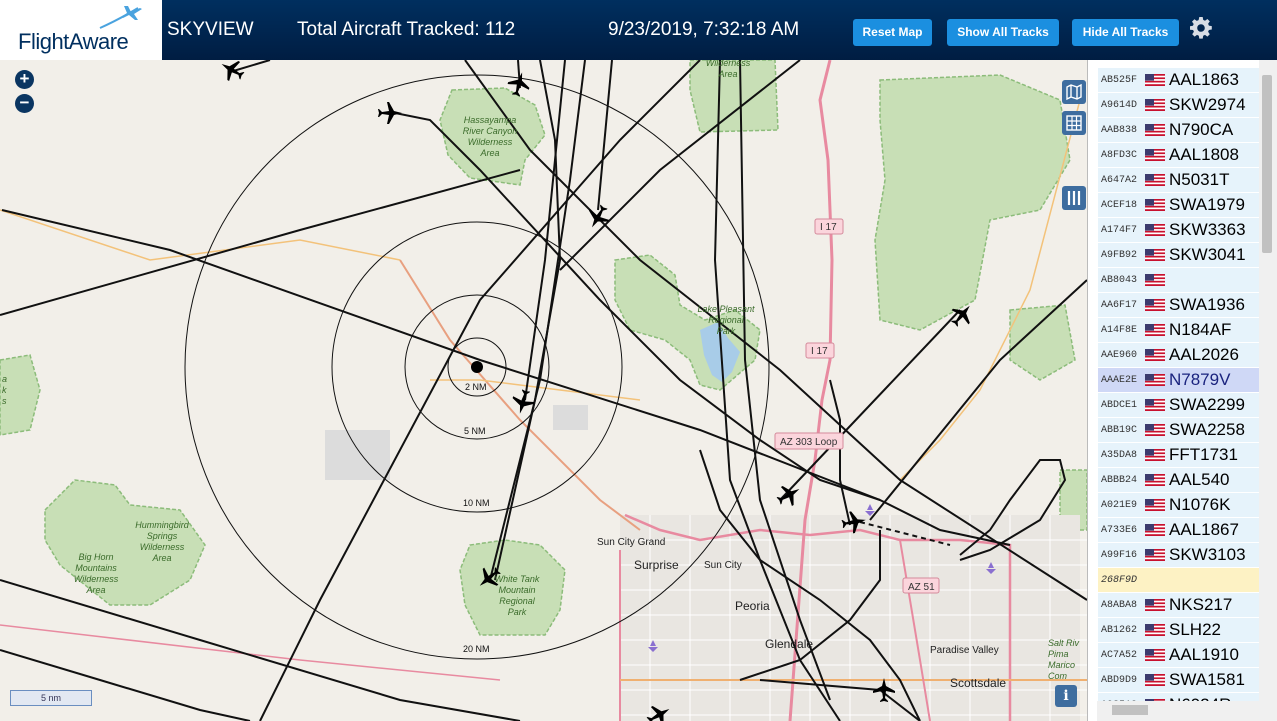 This screenshot has width=1277, height=721. Describe the element at coordinates (1180, 680) in the screenshot. I see `aircraft-row: ABD9D9 SWA1581` at that location.